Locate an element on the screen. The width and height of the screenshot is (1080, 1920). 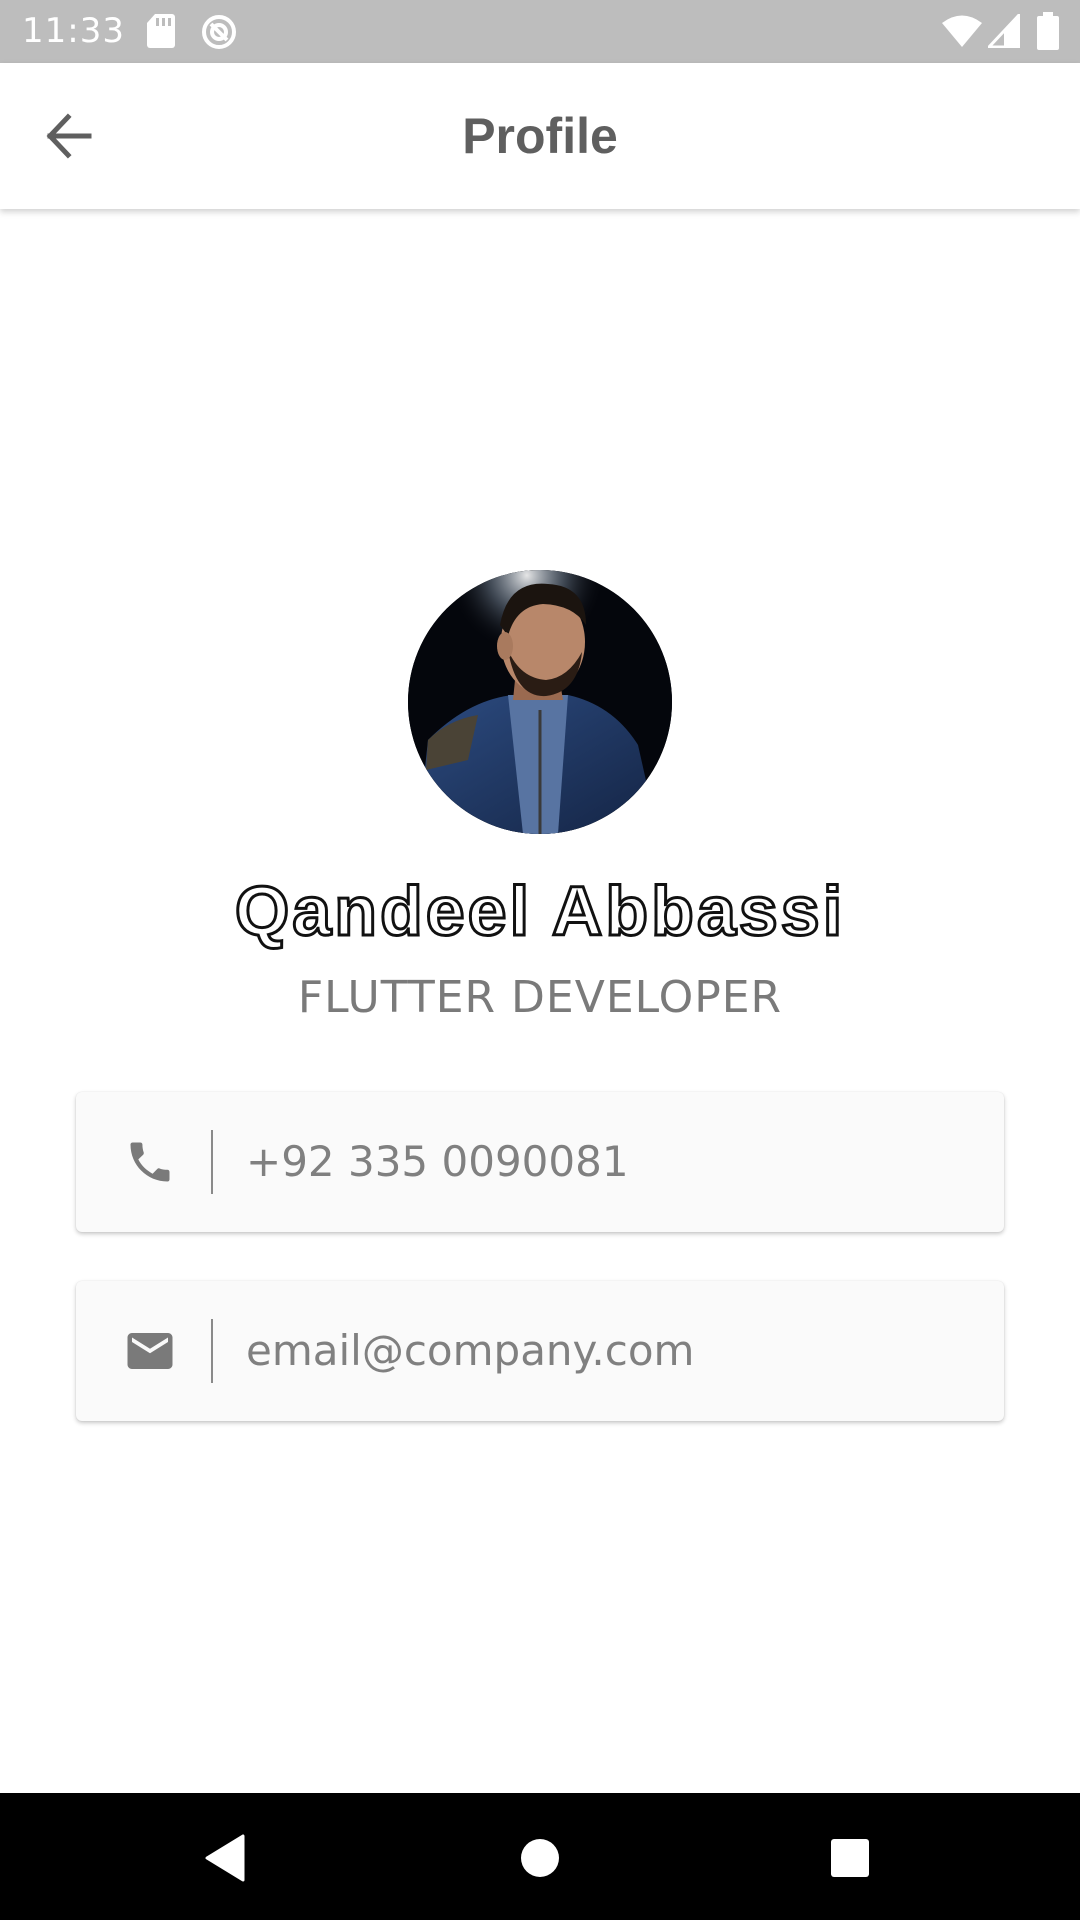
nav-back-button is located at coordinates (225, 1858).